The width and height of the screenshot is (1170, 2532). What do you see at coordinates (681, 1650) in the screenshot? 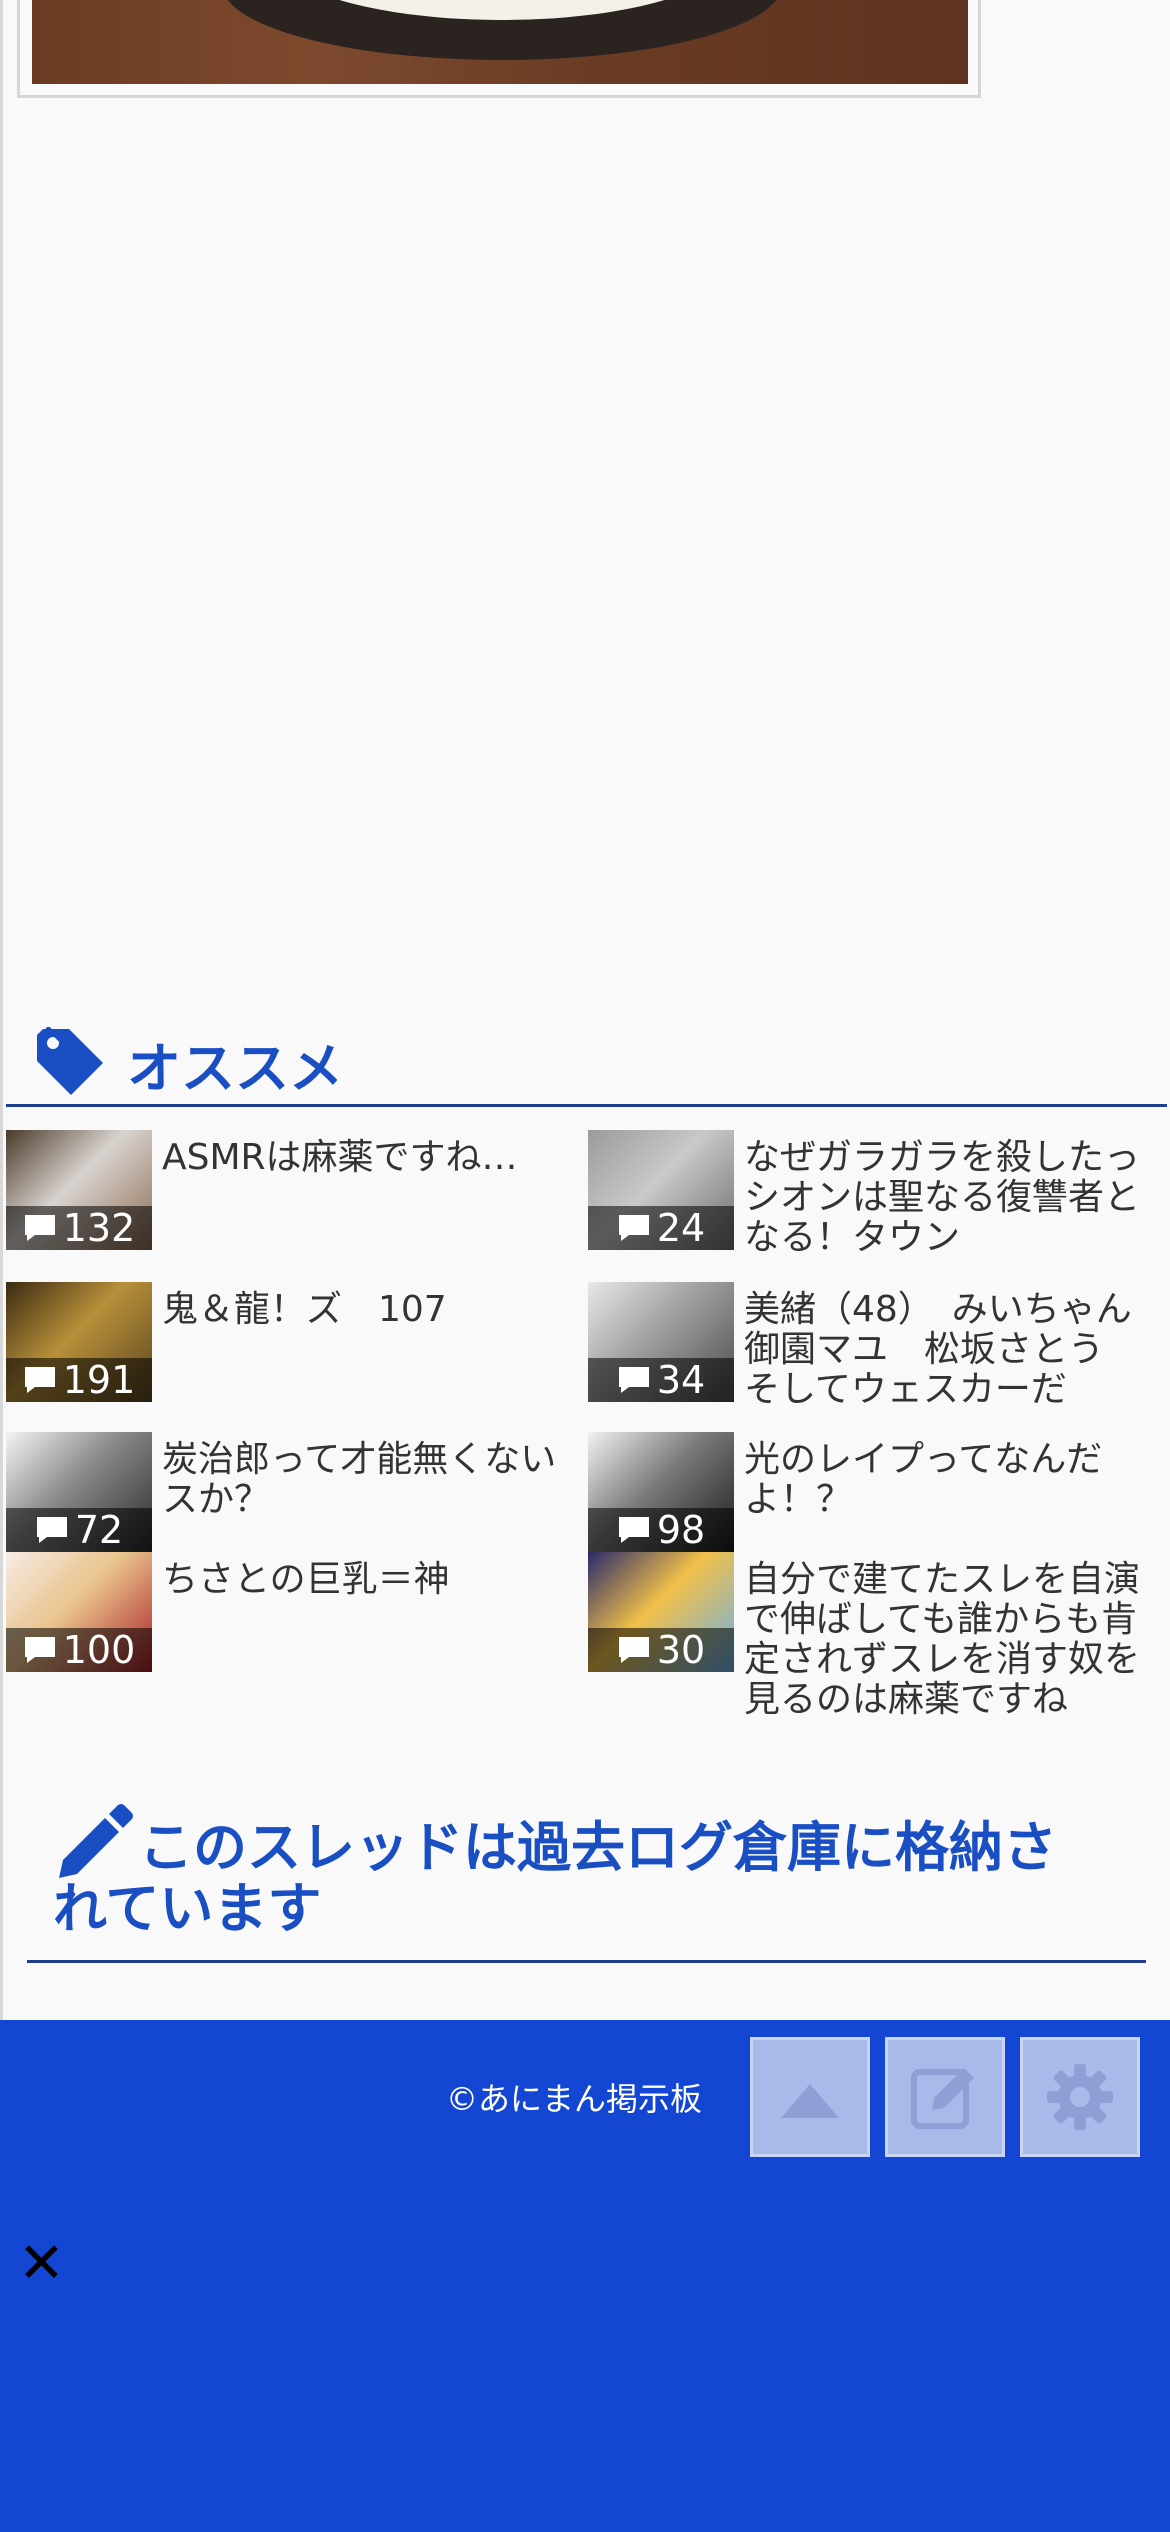
I see `comment-count: 30` at bounding box center [681, 1650].